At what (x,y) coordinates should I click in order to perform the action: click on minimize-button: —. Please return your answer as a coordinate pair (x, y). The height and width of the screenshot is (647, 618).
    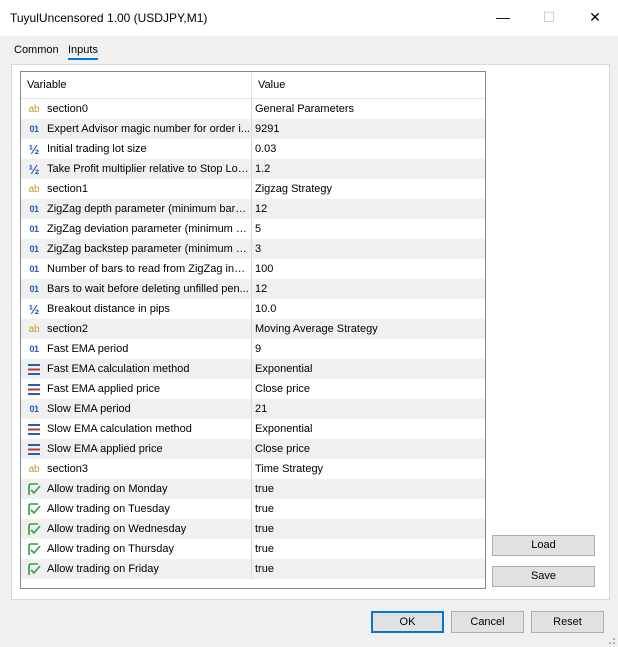
    Looking at the image, I should click on (503, 17).